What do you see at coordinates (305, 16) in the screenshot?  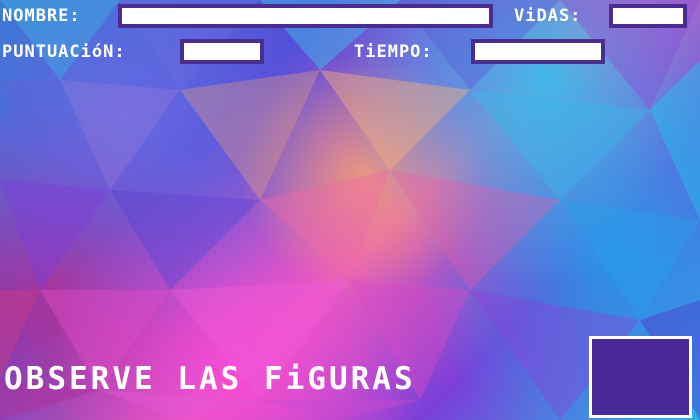 I see `name-input` at bounding box center [305, 16].